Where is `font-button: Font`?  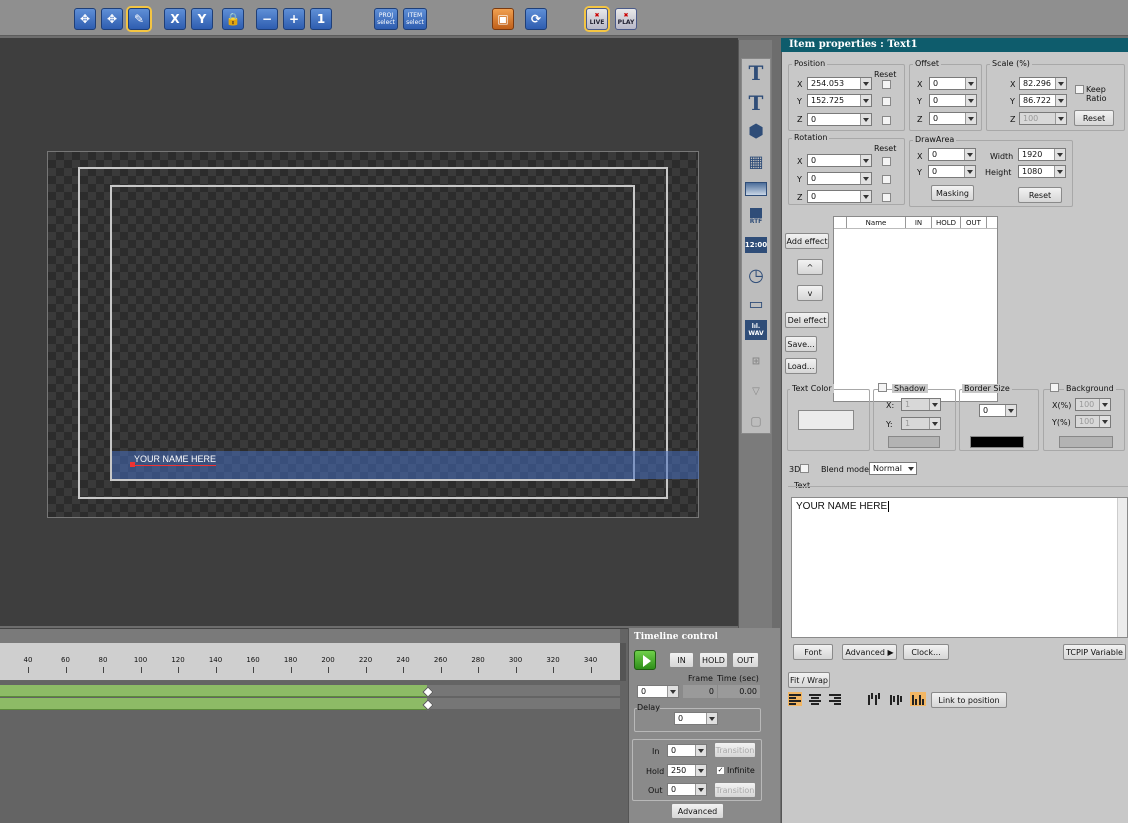
font-button: Font is located at coordinates (813, 652).